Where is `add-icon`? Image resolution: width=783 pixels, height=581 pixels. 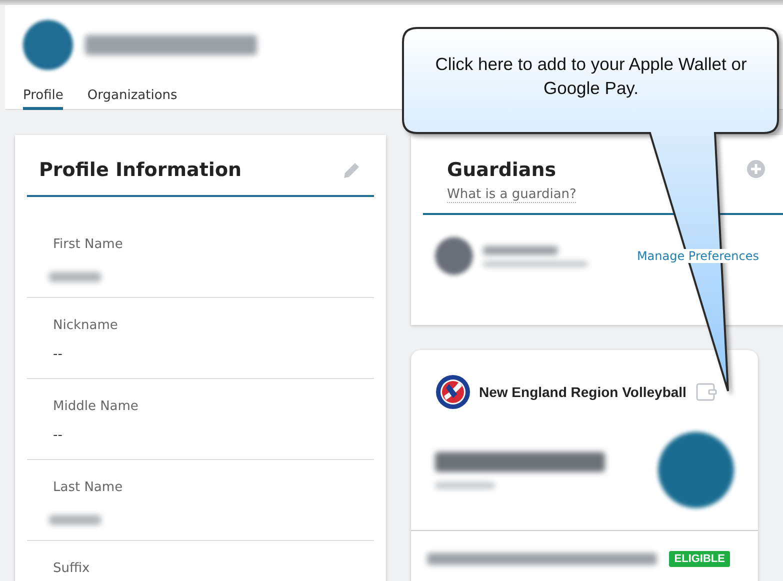
add-icon is located at coordinates (756, 169).